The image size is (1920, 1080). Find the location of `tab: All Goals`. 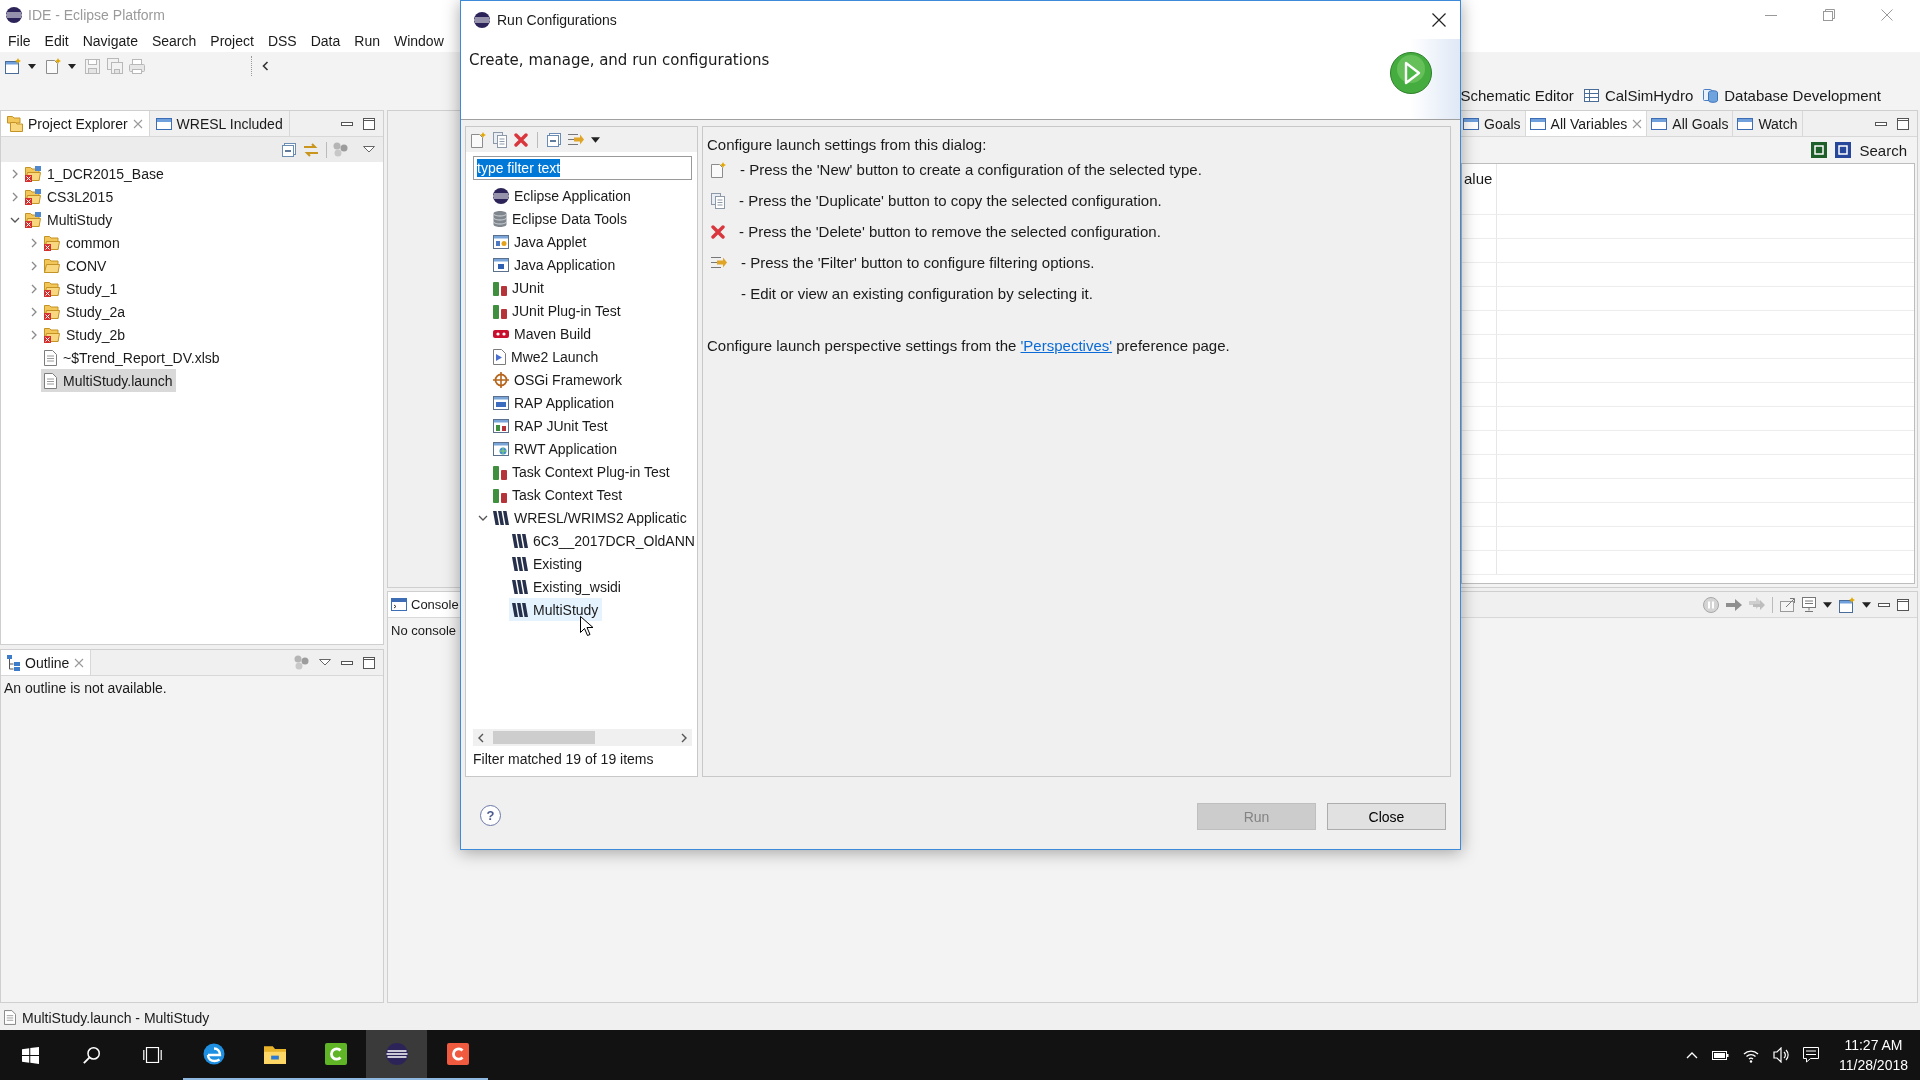

tab: All Goals is located at coordinates (1690, 123).